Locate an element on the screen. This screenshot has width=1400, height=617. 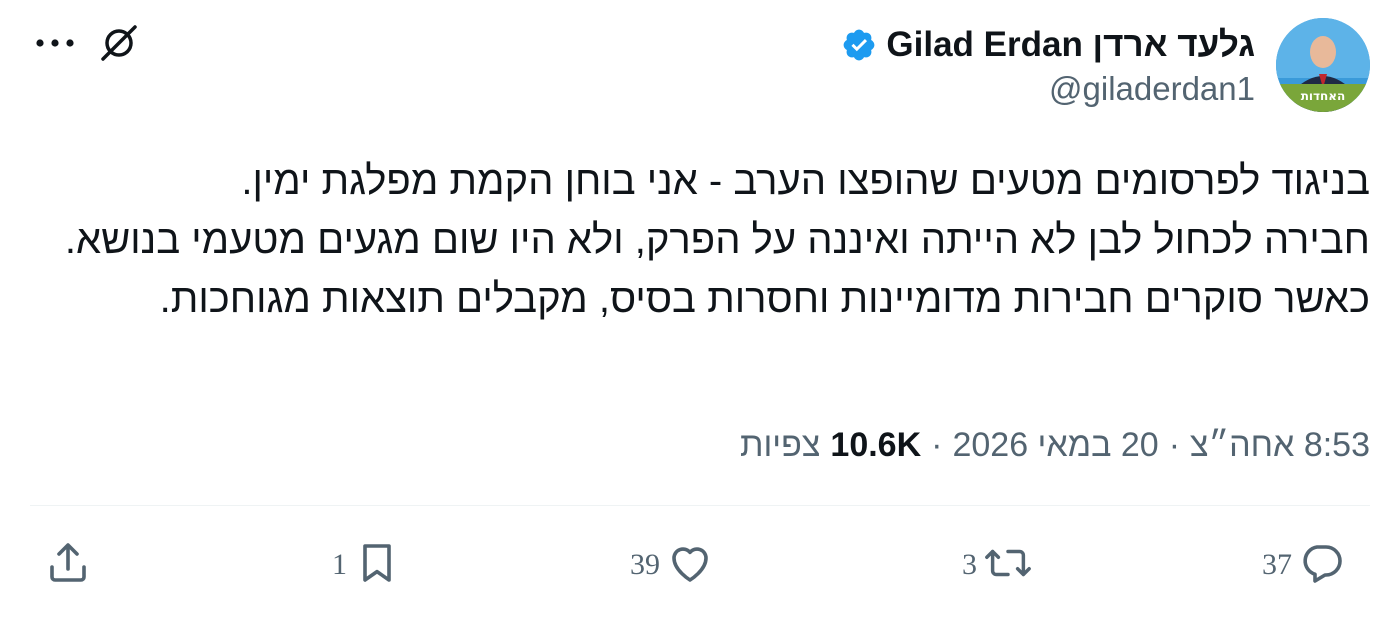
views-label: צפיות is located at coordinates (780, 444).